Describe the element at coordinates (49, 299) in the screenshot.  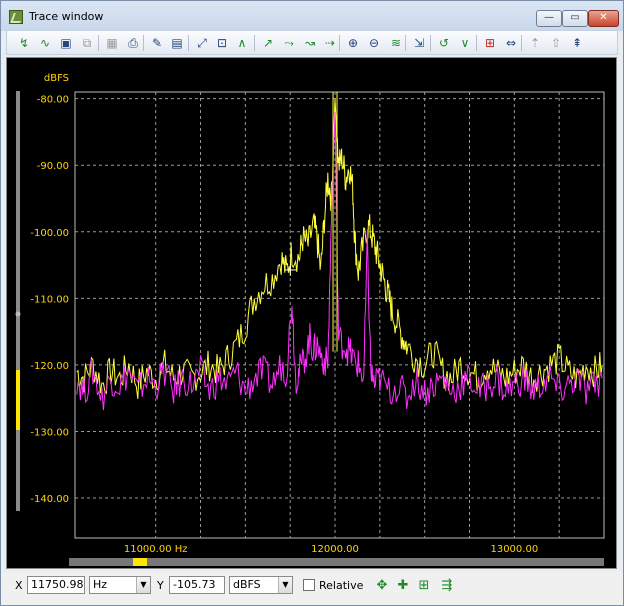
I see `y-tick-label: -110.00` at that location.